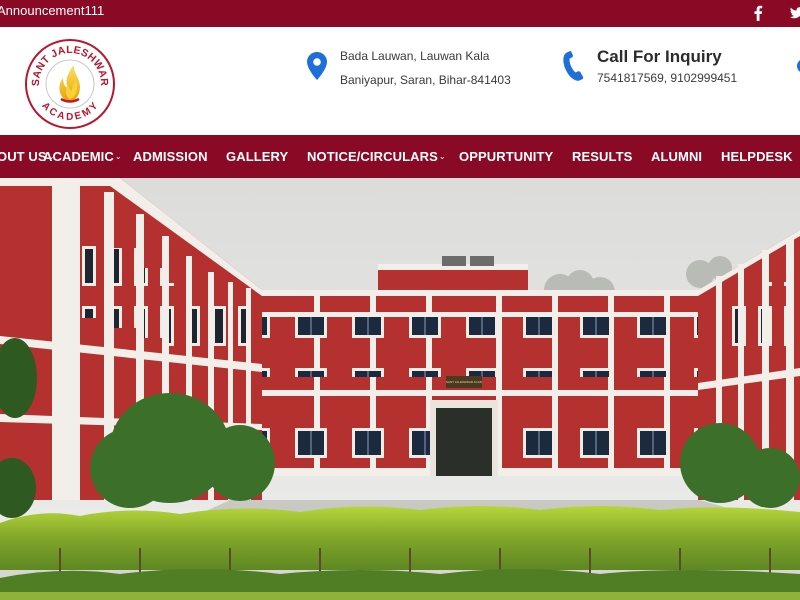  What do you see at coordinates (795, 13) in the screenshot?
I see `twitter-icon` at bounding box center [795, 13].